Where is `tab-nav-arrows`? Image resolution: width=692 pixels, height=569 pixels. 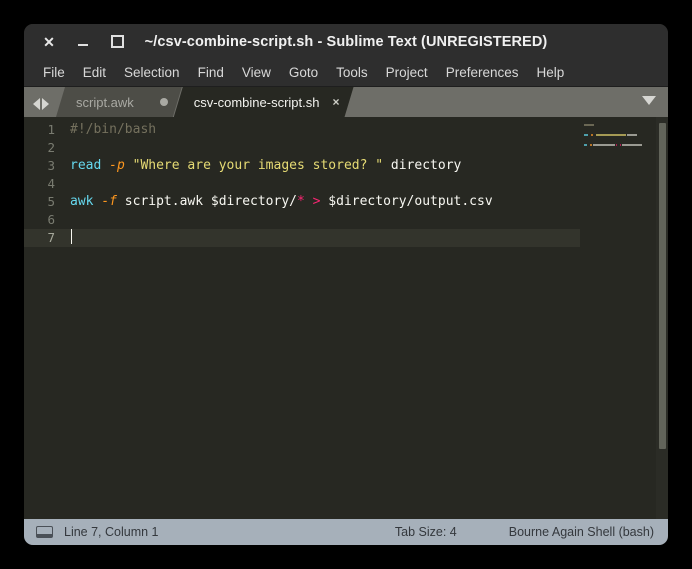 tab-nav-arrows is located at coordinates (40, 107).